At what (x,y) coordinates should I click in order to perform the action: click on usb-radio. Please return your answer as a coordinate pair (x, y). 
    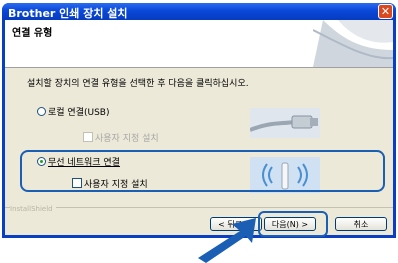
    Looking at the image, I should click on (41, 111).